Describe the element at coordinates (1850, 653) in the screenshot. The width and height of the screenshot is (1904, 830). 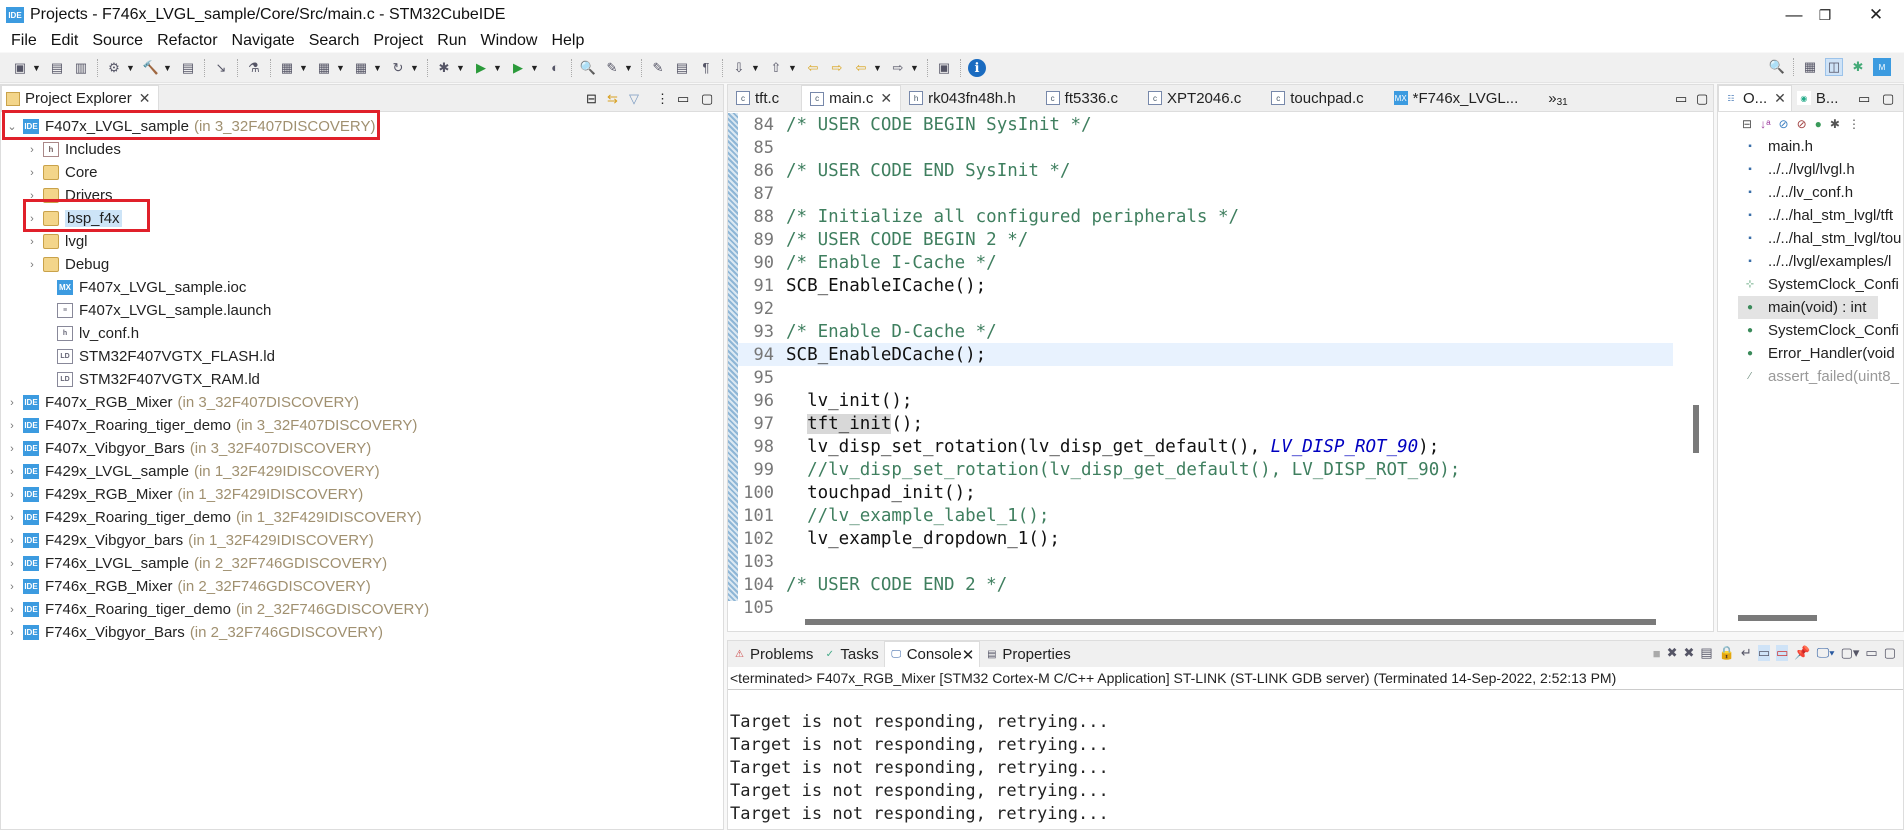
I see `open-console-icon: ▢▾` at that location.